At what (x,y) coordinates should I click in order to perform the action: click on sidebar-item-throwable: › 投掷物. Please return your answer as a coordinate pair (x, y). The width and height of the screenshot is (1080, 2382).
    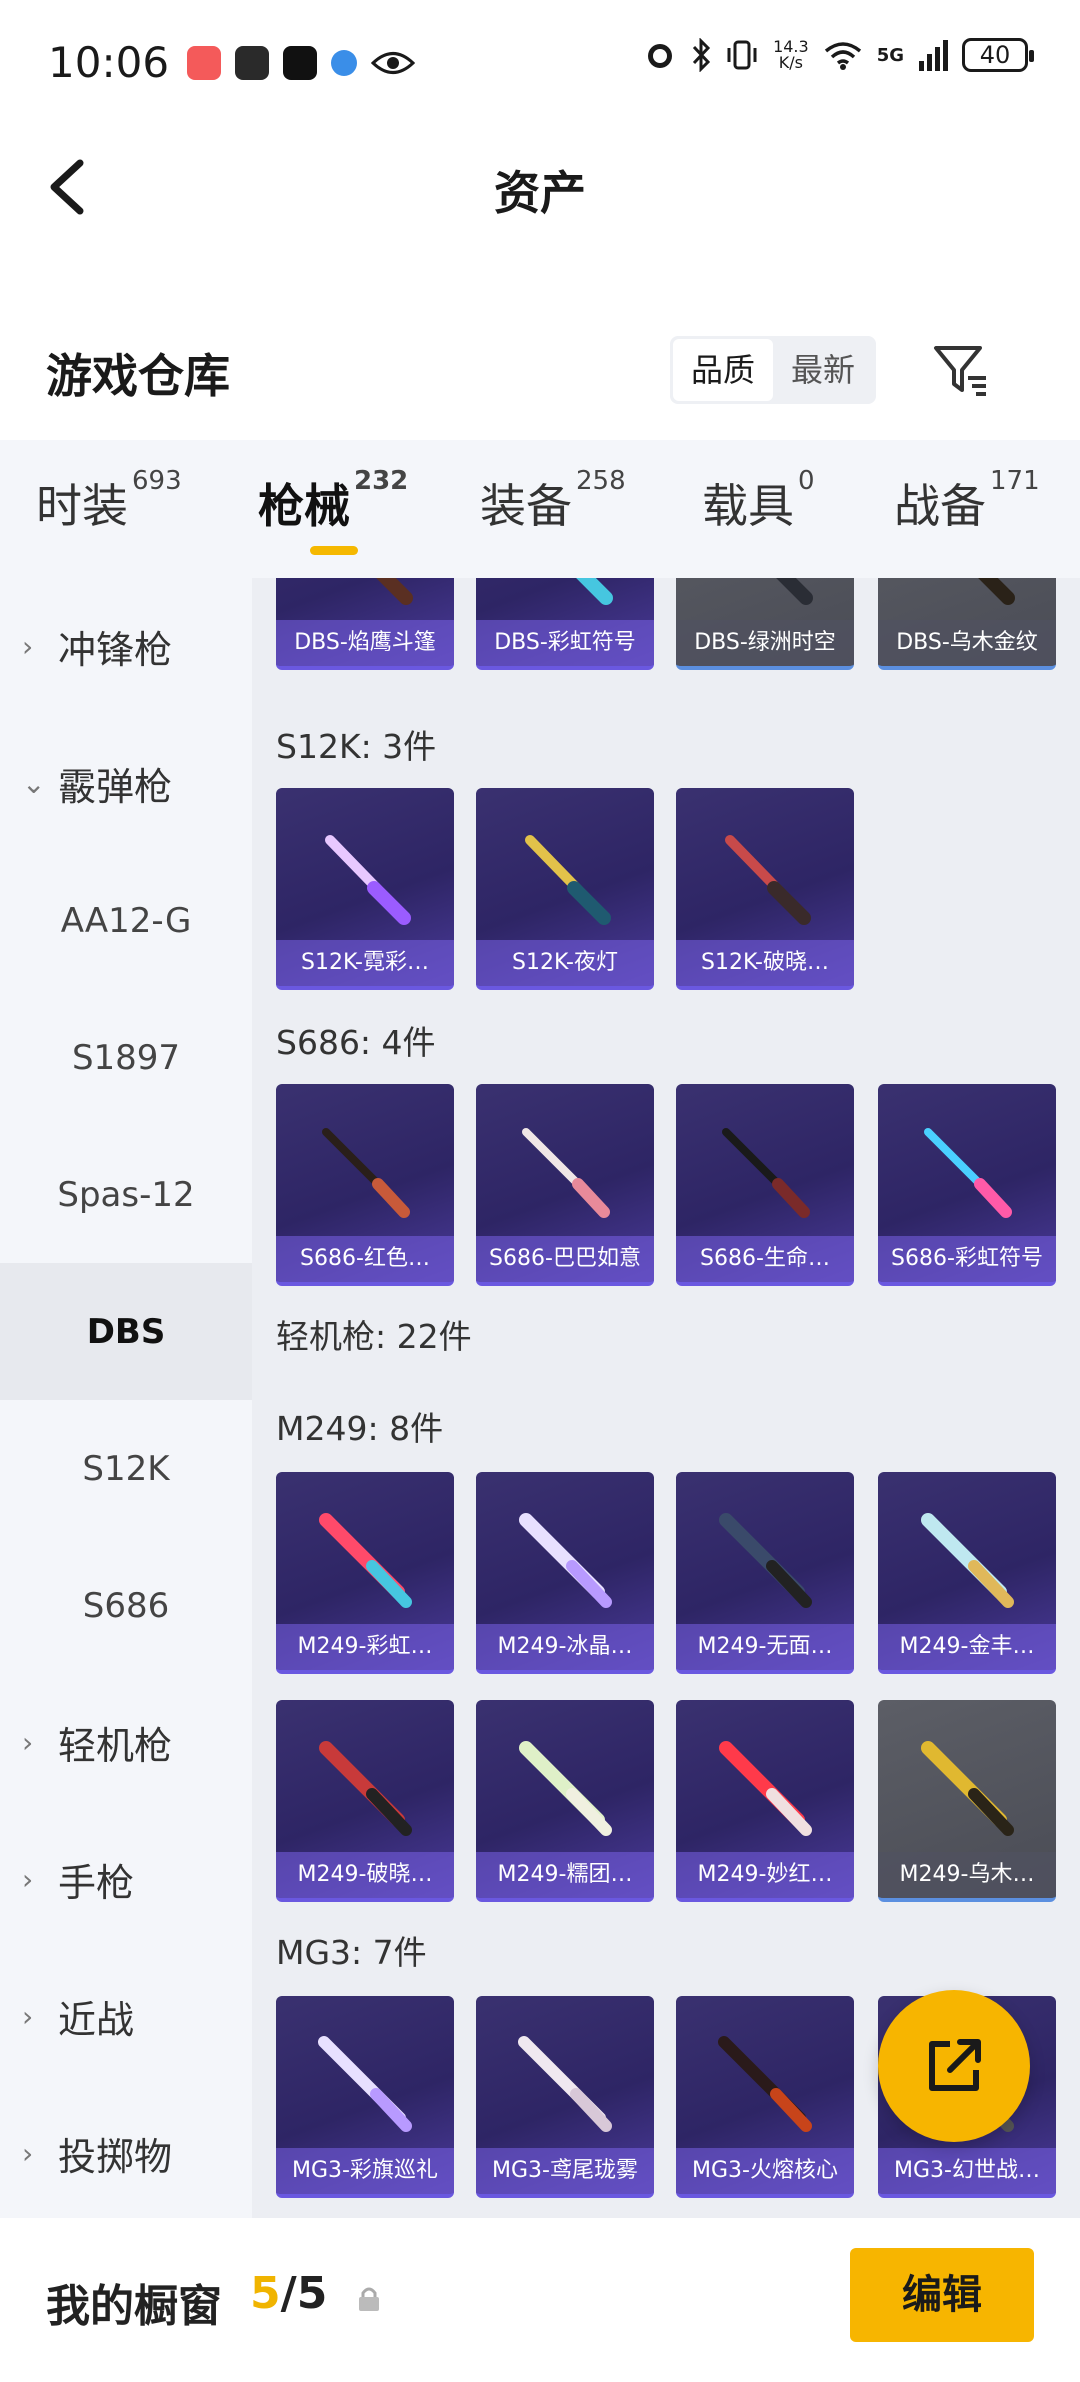
    Looking at the image, I should click on (126, 2153).